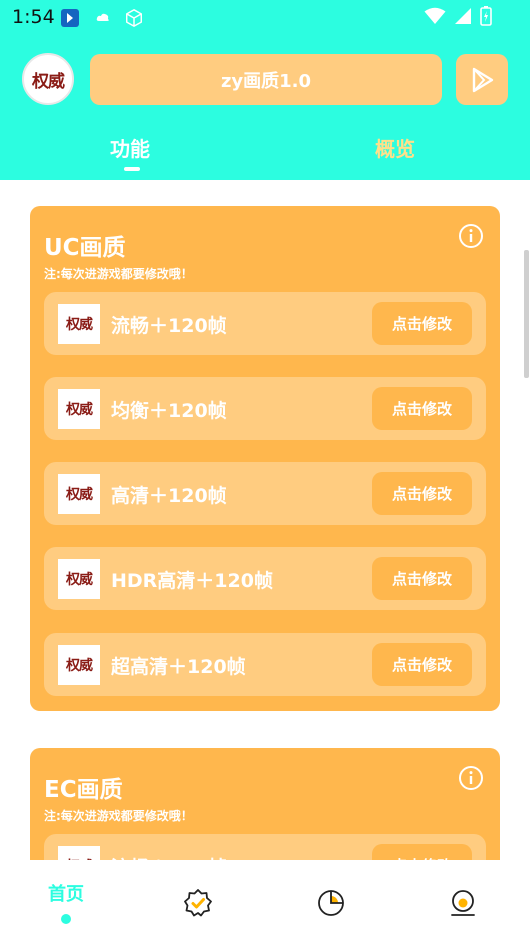  I want to click on badge-check-icon, so click(198, 903).